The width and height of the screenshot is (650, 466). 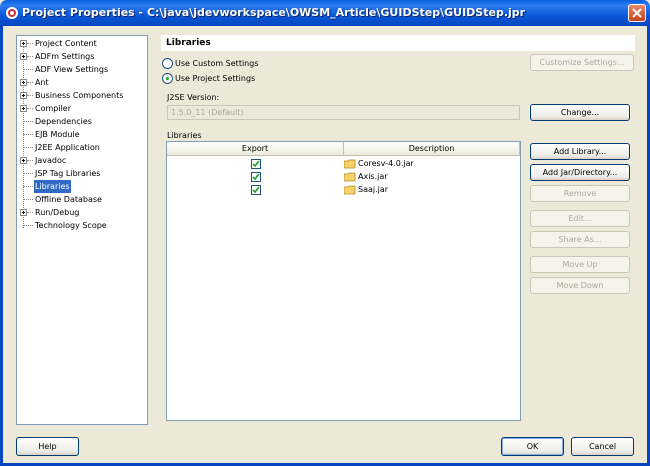 I want to click on tree-item-label: Technology Scope, so click(x=71, y=225).